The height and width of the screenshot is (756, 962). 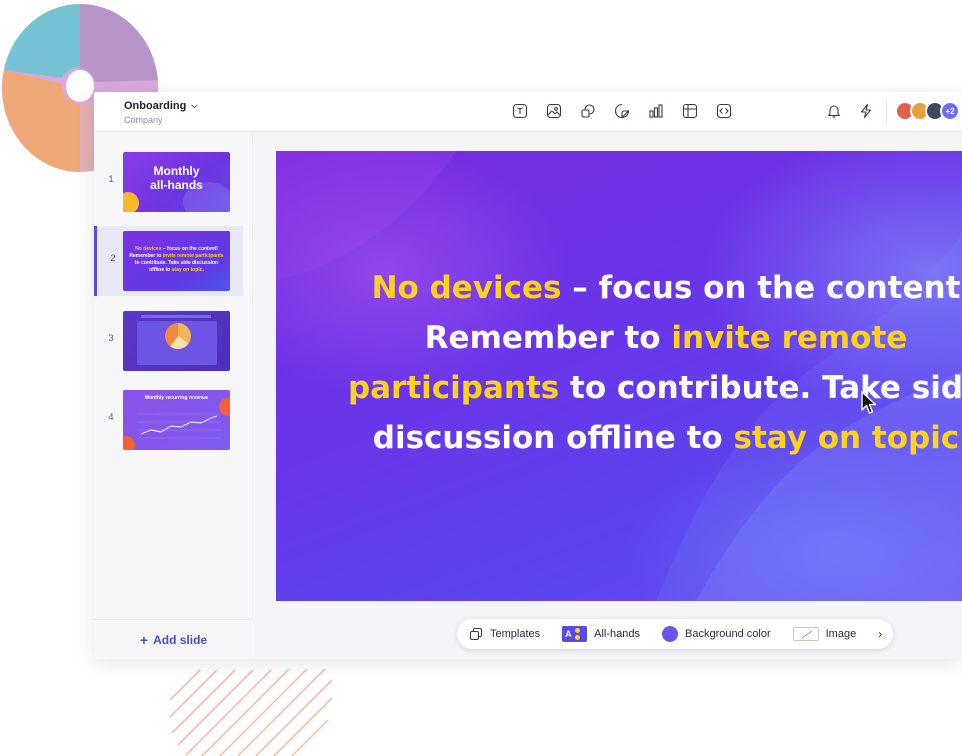 I want to click on background-color-button: Background color, so click(x=716, y=634).